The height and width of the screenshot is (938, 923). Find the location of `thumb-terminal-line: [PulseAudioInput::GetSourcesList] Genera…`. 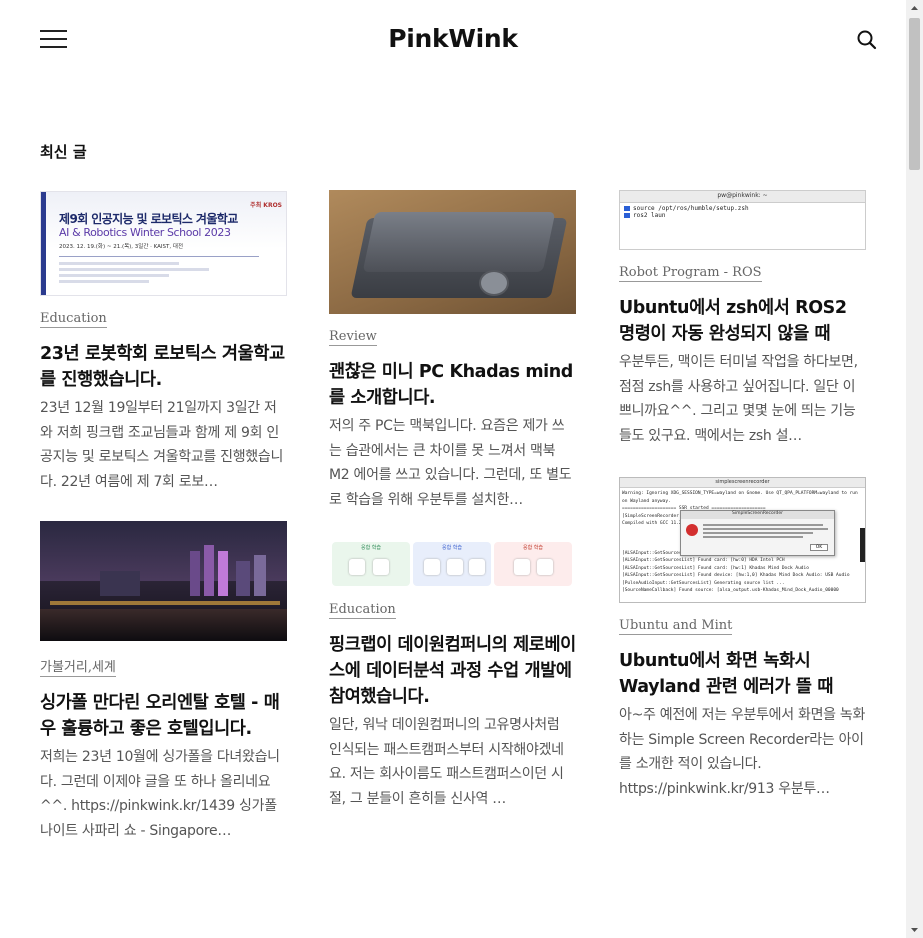

thumb-terminal-line: [PulseAudioInput::GetSourcesList] Genera… is located at coordinates (703, 583).